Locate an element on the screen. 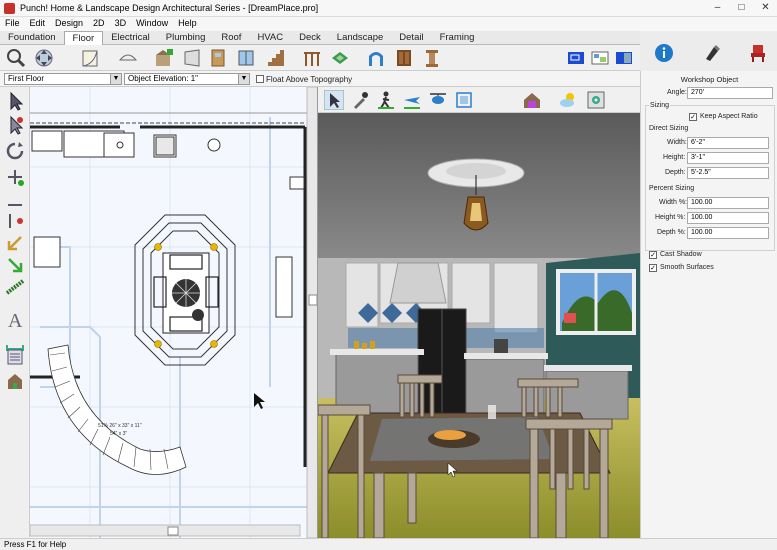 The image size is (777, 550). status-bar: Press F1 for Help is located at coordinates (388, 544).